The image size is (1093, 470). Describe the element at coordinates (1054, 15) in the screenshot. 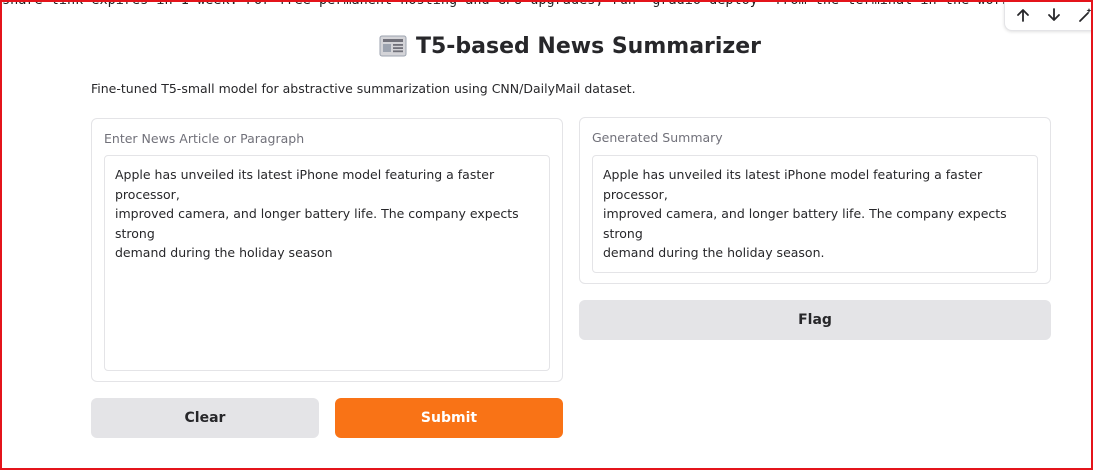

I see `arrow-down-icon` at that location.